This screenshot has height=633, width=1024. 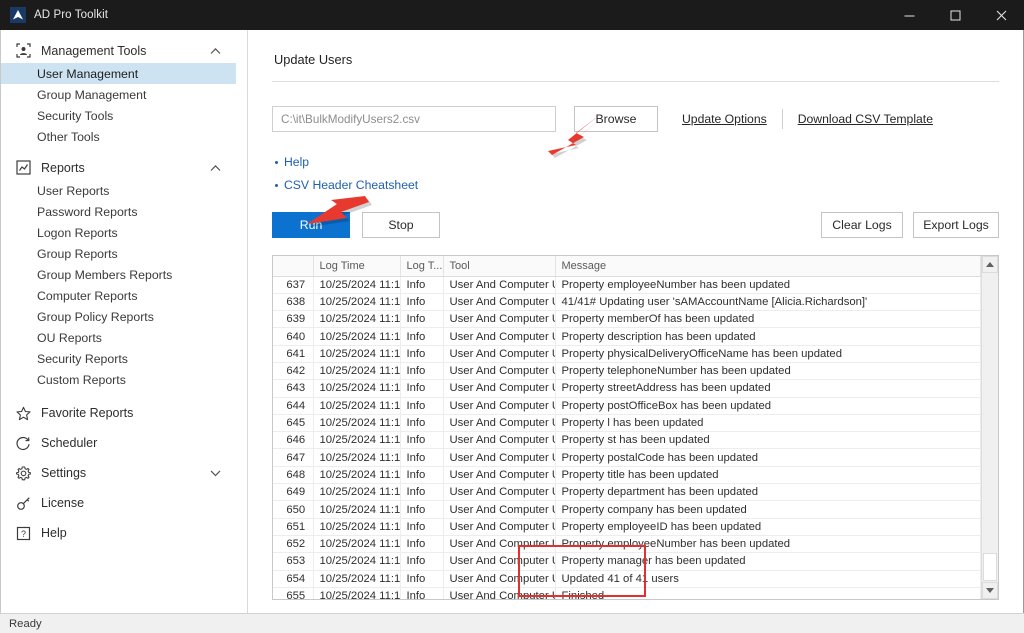 What do you see at coordinates (124, 50) in the screenshot?
I see `sidebar-group-management-tools: Management Tools` at bounding box center [124, 50].